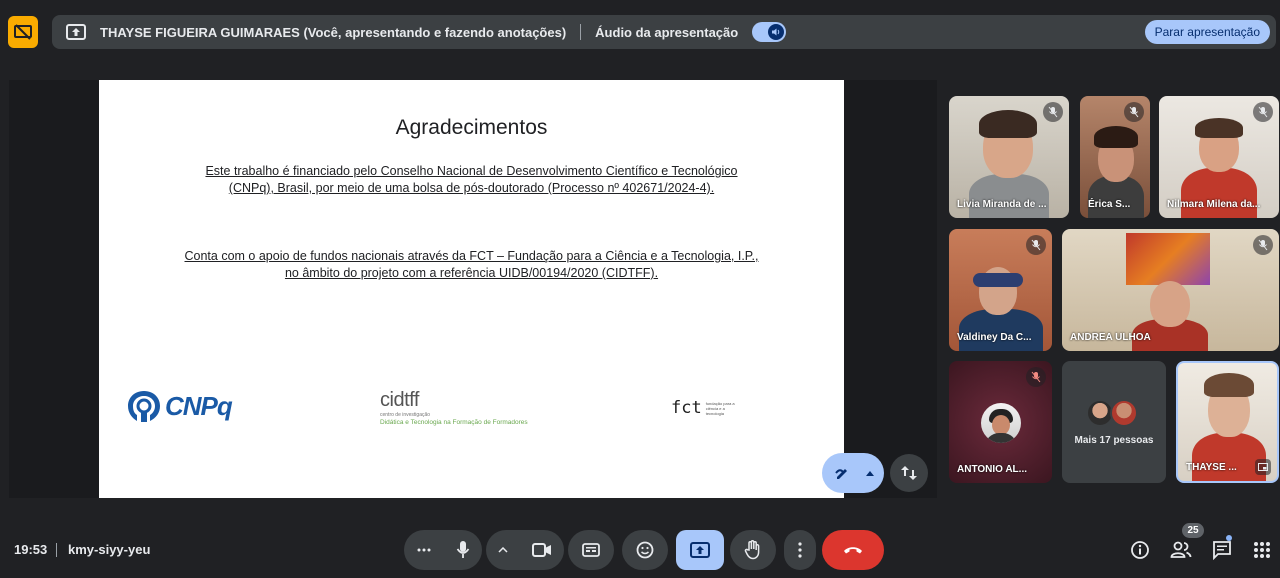 The height and width of the screenshot is (578, 1280). I want to click on closed-captions-icon, so click(591, 550).